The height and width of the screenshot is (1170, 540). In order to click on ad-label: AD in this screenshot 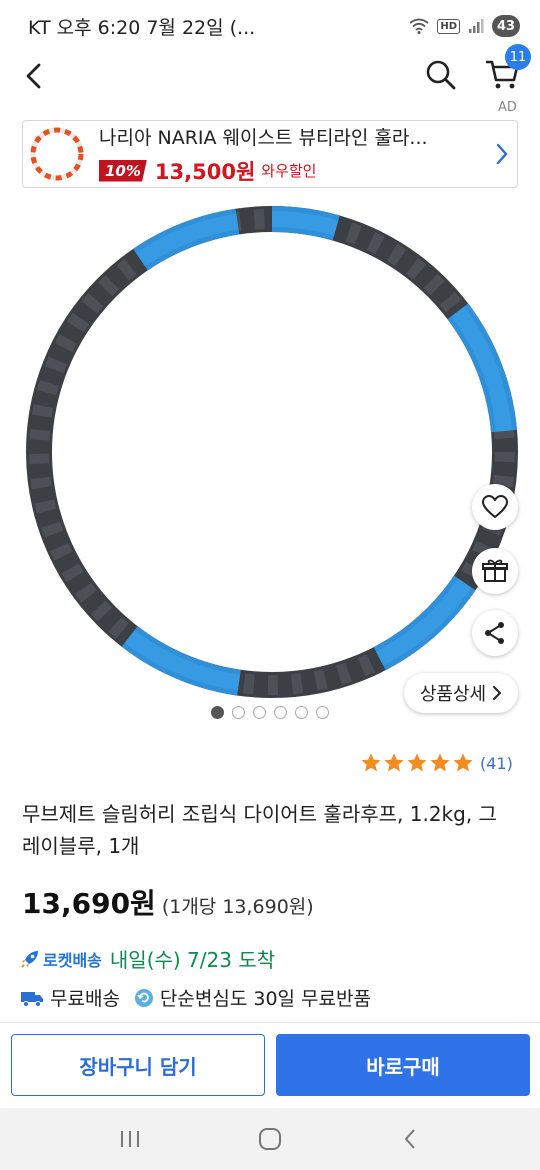, I will do `click(507, 107)`.